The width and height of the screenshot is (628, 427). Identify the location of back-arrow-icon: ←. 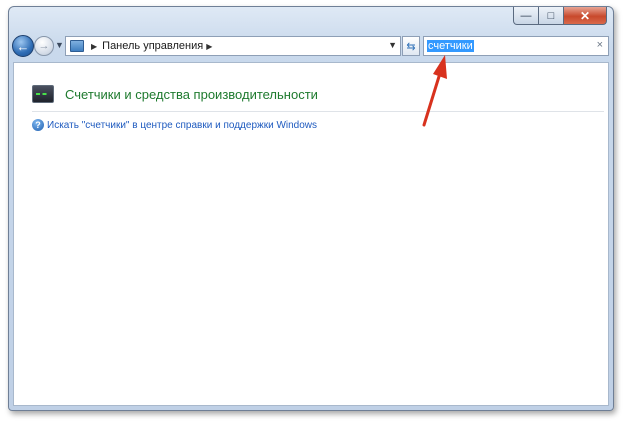
(23, 46).